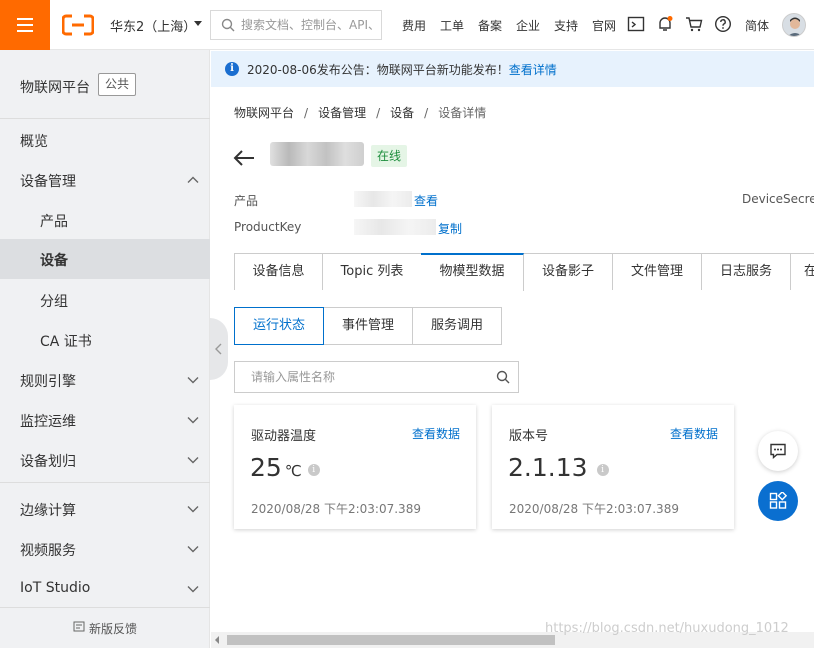 The height and width of the screenshot is (648, 814). Describe the element at coordinates (457, 326) in the screenshot. I see `subtab-service-invocation: 服务调用` at that location.